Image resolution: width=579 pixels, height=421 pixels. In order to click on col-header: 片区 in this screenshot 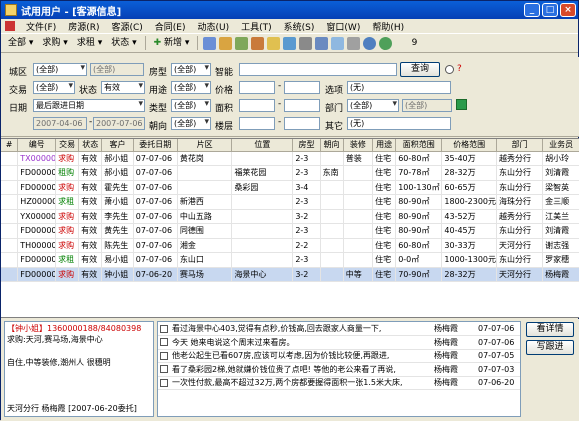, I will do `click(205, 145)`.